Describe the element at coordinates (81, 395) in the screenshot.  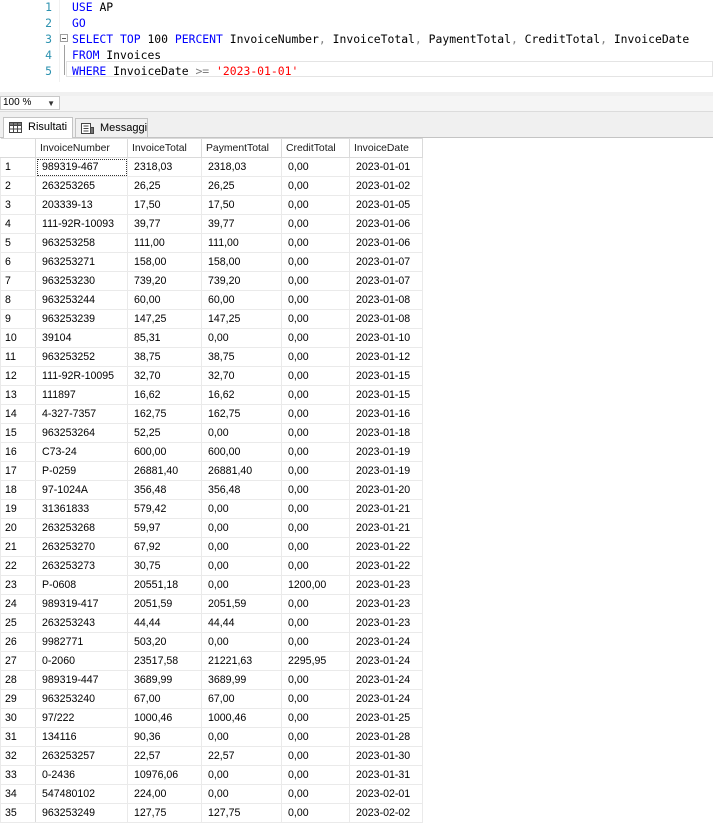
I see `table-cell: 111897` at that location.